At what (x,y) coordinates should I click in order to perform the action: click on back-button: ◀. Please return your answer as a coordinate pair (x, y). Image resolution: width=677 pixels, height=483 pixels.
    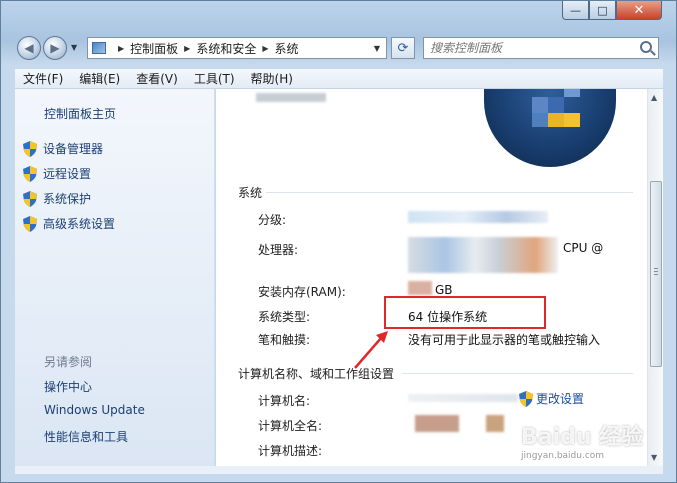
    Looking at the image, I should click on (29, 48).